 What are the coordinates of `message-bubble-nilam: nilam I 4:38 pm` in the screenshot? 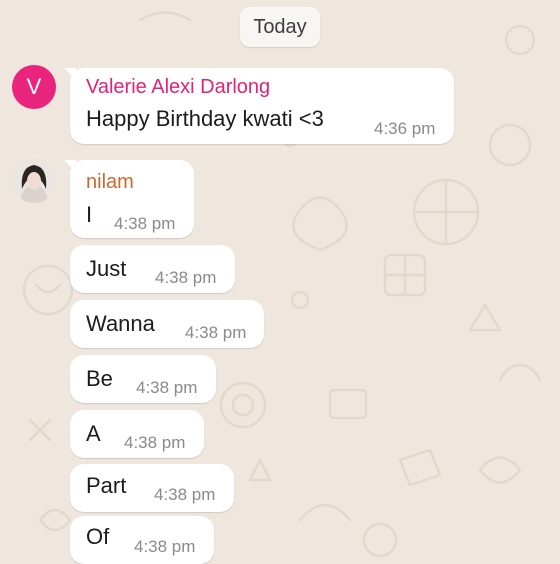 It's located at (132, 199).